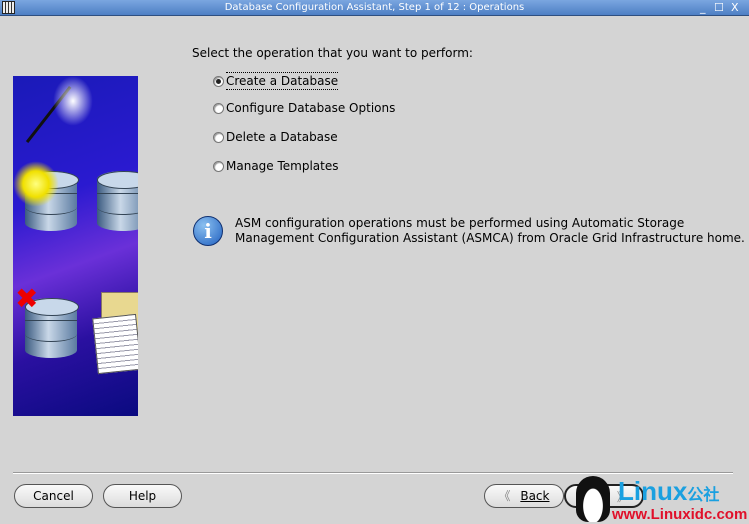  Describe the element at coordinates (703, 7) in the screenshot. I see `minimize-button: _` at that location.